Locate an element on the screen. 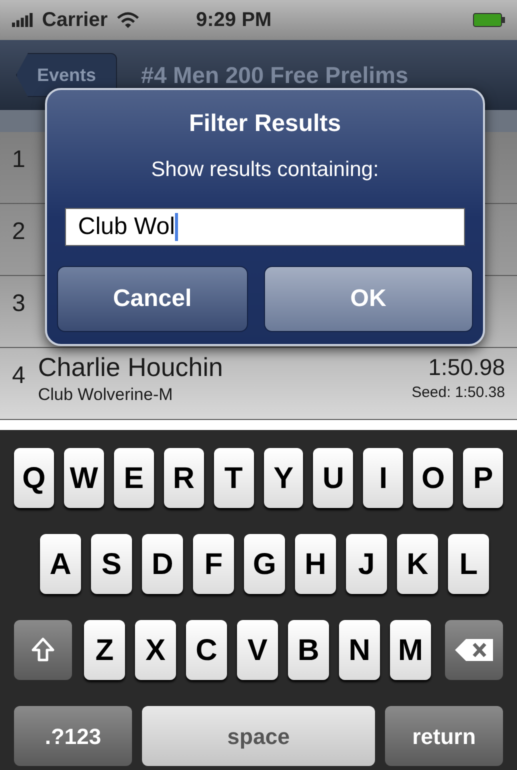 The height and width of the screenshot is (770, 517). keyboard-key: L is located at coordinates (468, 564).